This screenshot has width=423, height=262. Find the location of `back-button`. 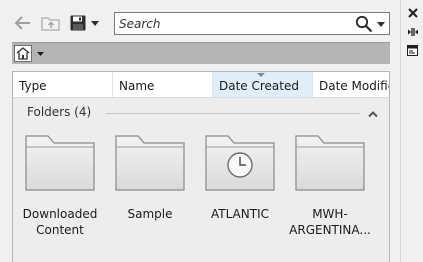

back-button is located at coordinates (23, 23).